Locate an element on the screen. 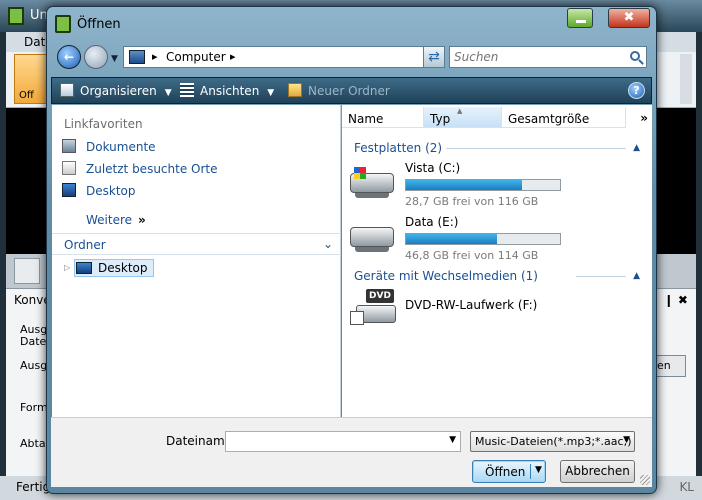  panel-label: Datei is located at coordinates (35, 341).